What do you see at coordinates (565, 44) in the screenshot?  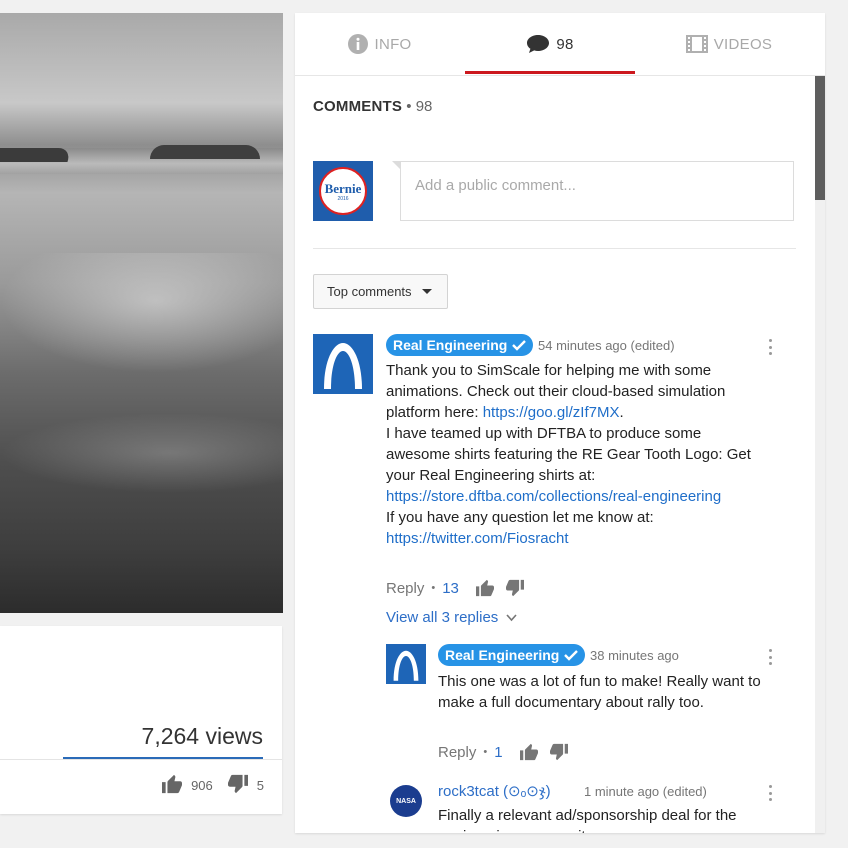 I see `tab-comments-count: 98` at bounding box center [565, 44].